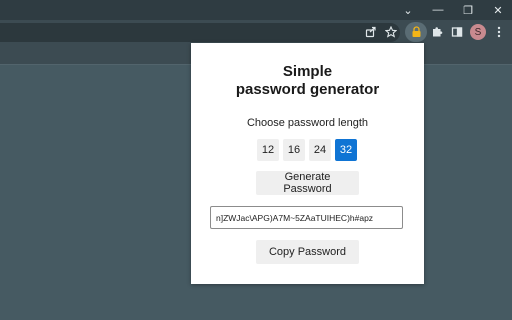 The width and height of the screenshot is (512, 320). I want to click on close-icon: ✕, so click(498, 10).